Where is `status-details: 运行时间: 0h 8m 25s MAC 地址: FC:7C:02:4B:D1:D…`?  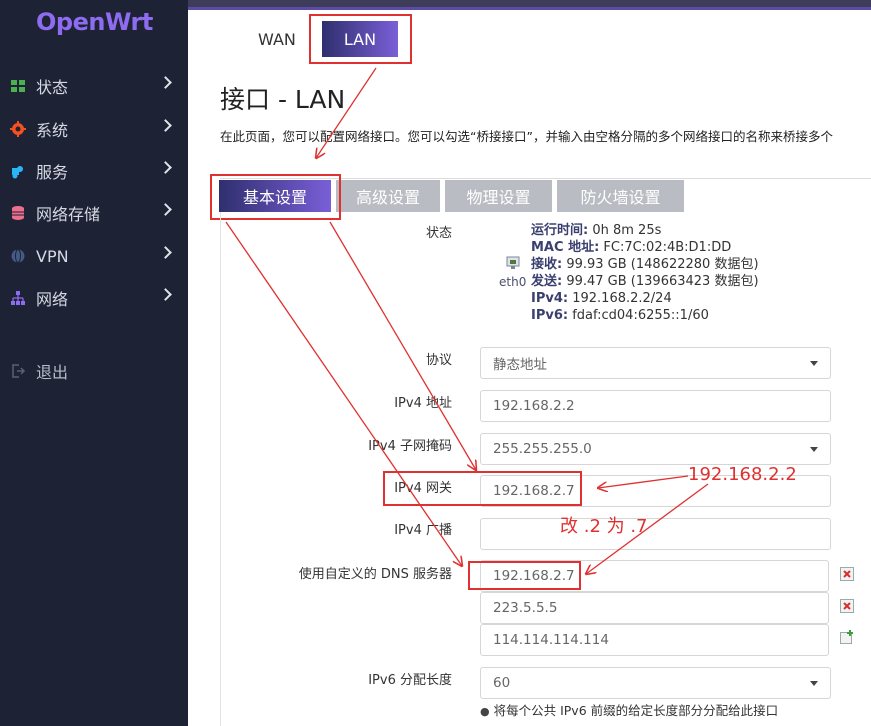
status-details: 运行时间: 0h 8m 25s MAC 地址: FC:7C:02:4B:D1:D… is located at coordinates (645, 273).